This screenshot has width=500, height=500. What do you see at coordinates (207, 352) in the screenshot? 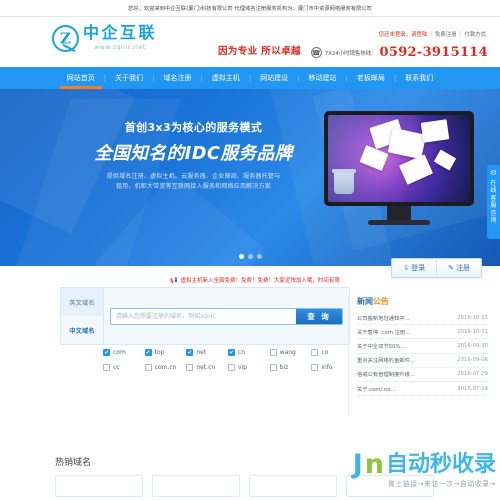
I see `tld-checkbox-net: net` at bounding box center [207, 352].